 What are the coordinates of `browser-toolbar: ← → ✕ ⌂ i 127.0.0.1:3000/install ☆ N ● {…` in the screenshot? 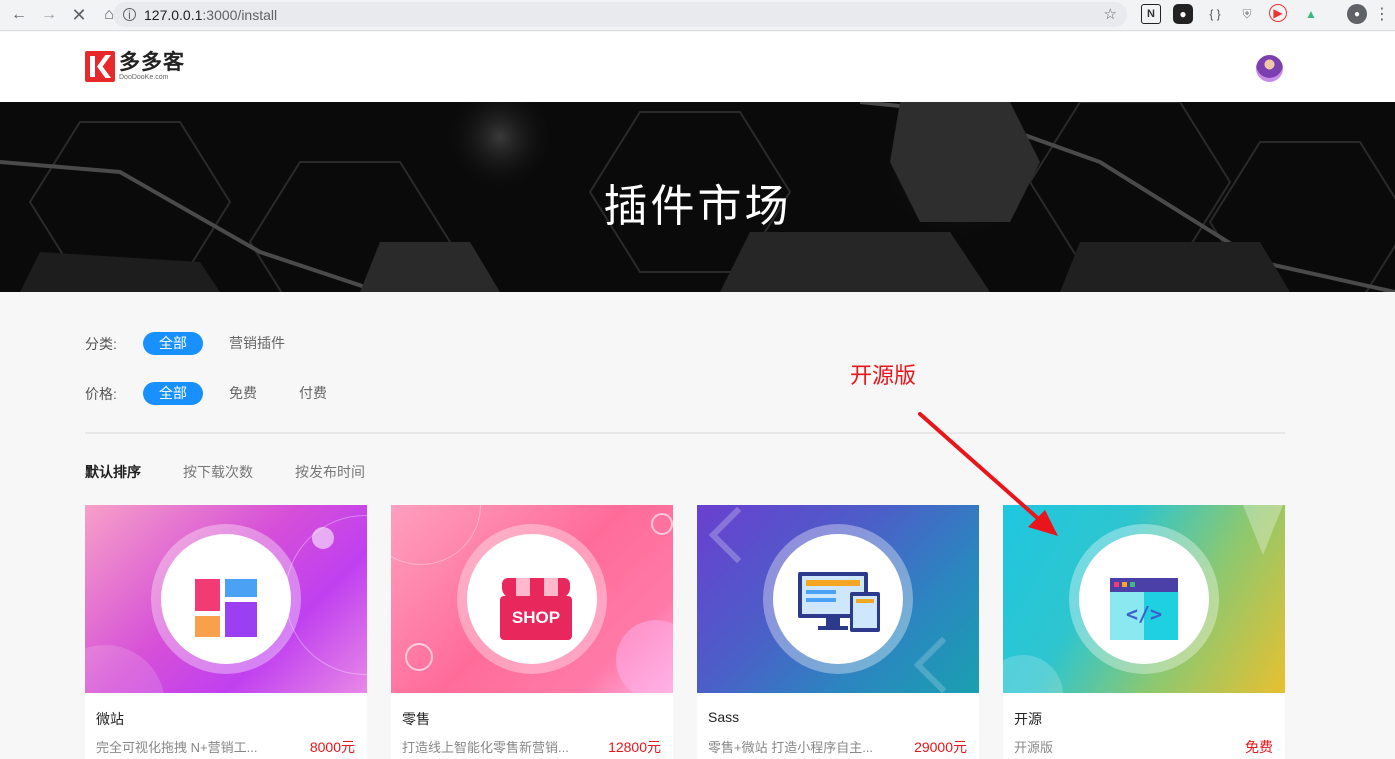 It's located at (697, 15).